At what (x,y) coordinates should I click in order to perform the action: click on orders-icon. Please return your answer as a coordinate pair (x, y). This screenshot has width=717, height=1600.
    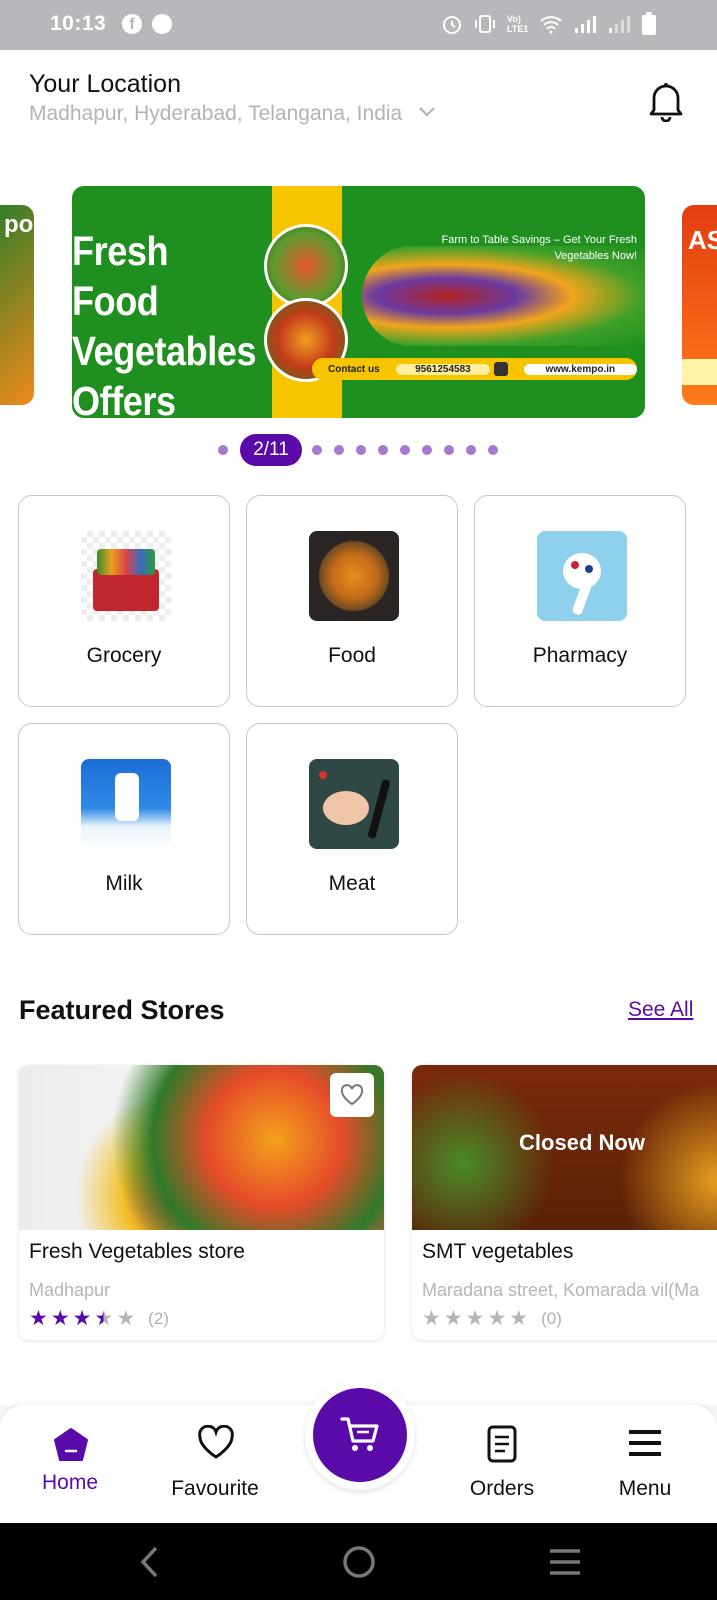
    Looking at the image, I should click on (502, 1444).